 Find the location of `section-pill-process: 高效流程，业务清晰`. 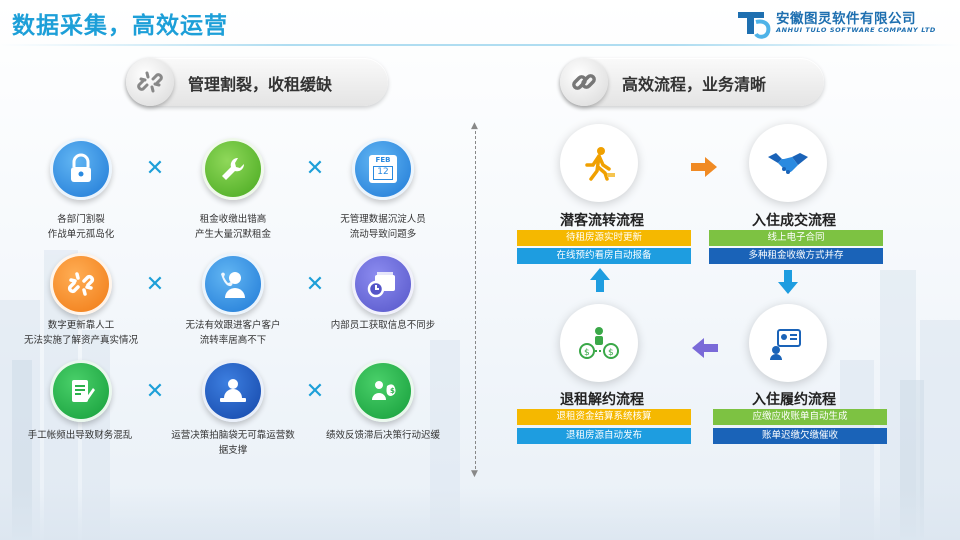

section-pill-process: 高效流程，业务清晰 is located at coordinates (692, 82).